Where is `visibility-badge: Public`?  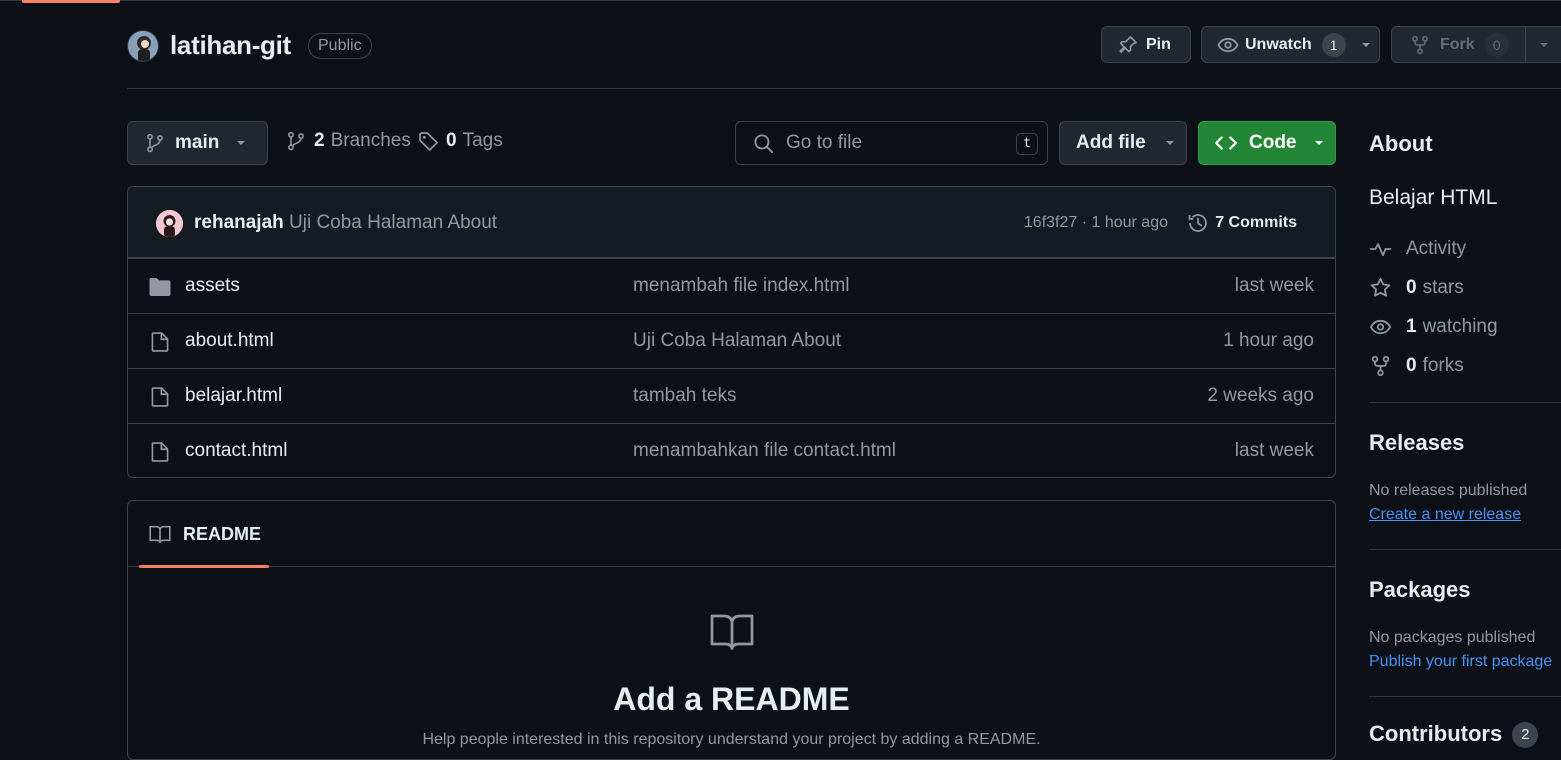
visibility-badge: Public is located at coordinates (340, 46).